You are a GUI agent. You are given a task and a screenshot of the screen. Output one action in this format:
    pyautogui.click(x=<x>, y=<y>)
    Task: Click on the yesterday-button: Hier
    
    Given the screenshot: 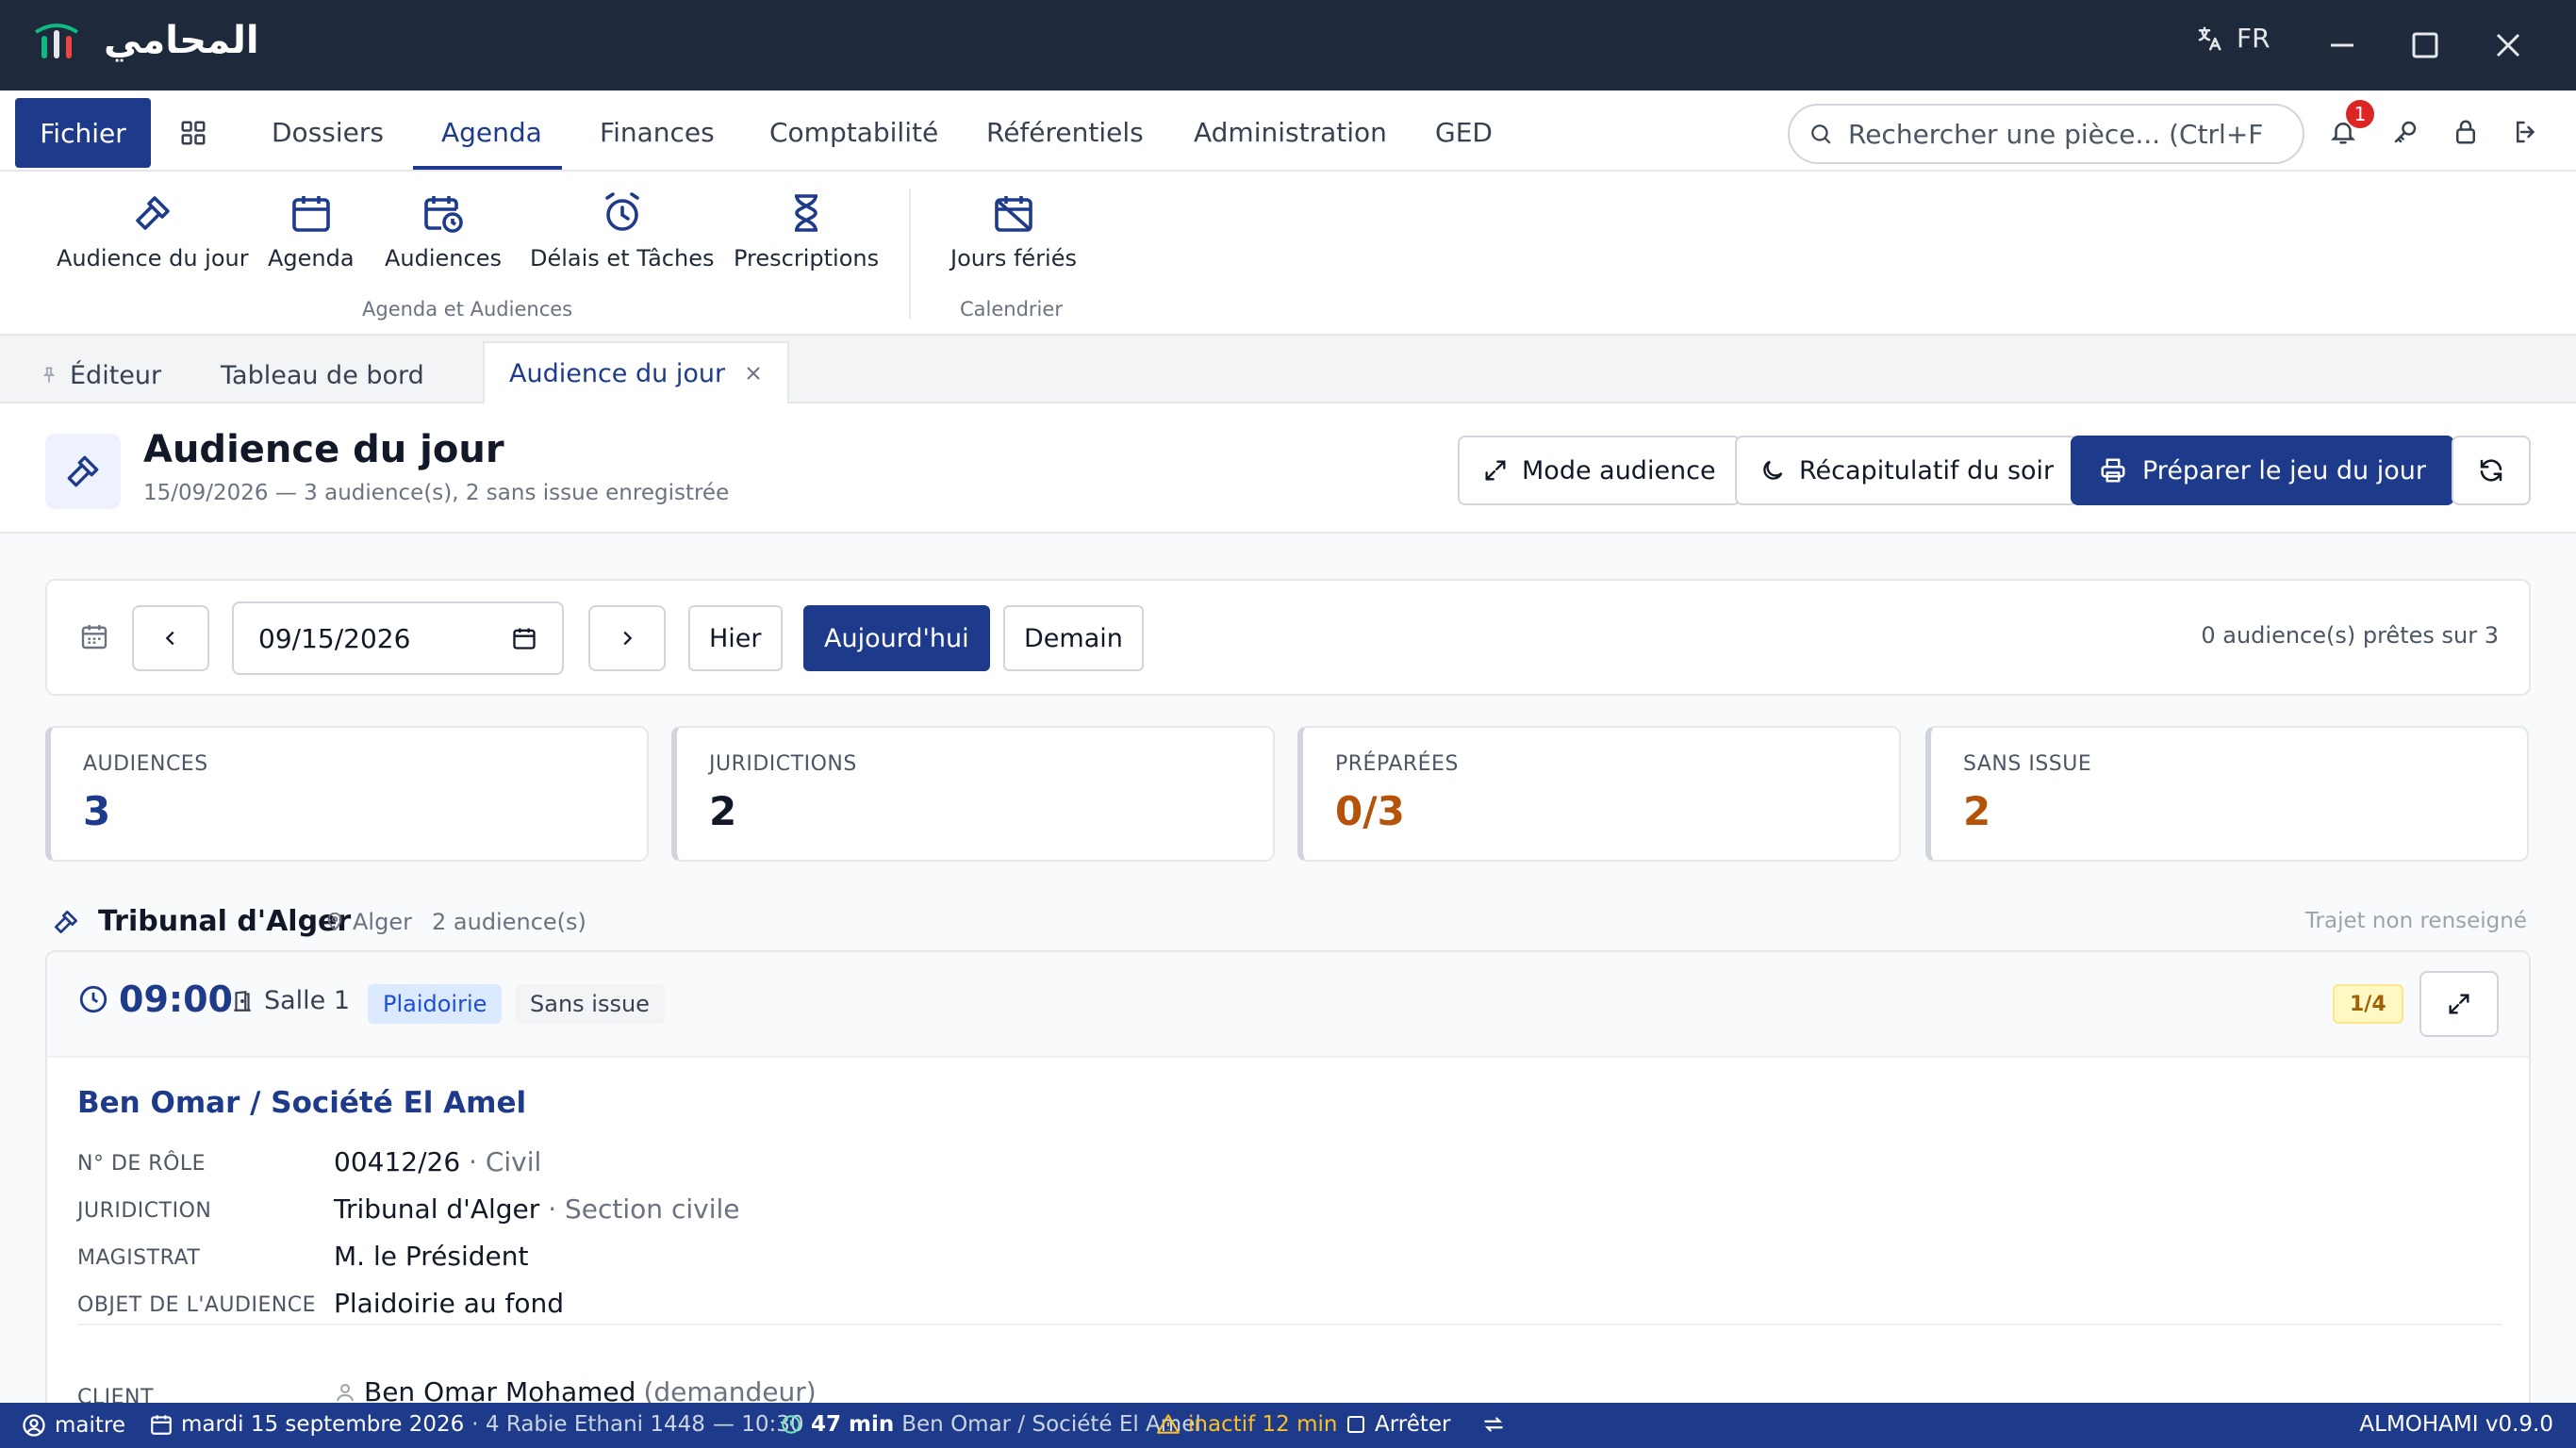 What is the action you would take?
    pyautogui.click(x=735, y=638)
    